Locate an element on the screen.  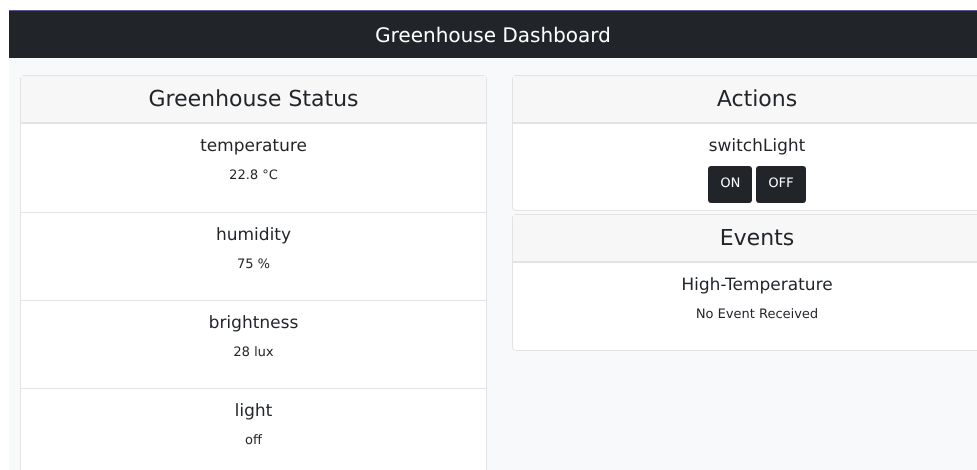
navbar-title: Greenhouse Dashboard is located at coordinates (493, 35).